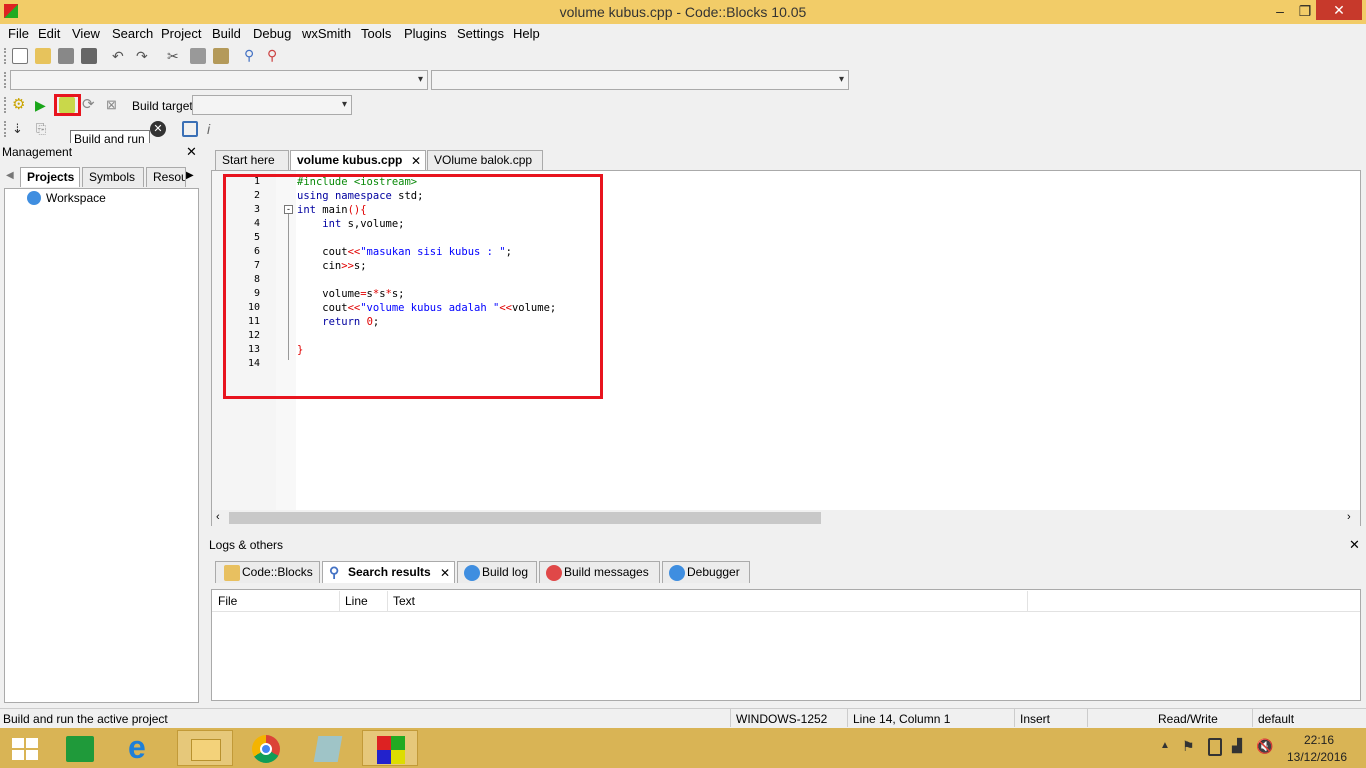 The height and width of the screenshot is (768, 1366). I want to click on toolbar-grip, so click(5, 80).